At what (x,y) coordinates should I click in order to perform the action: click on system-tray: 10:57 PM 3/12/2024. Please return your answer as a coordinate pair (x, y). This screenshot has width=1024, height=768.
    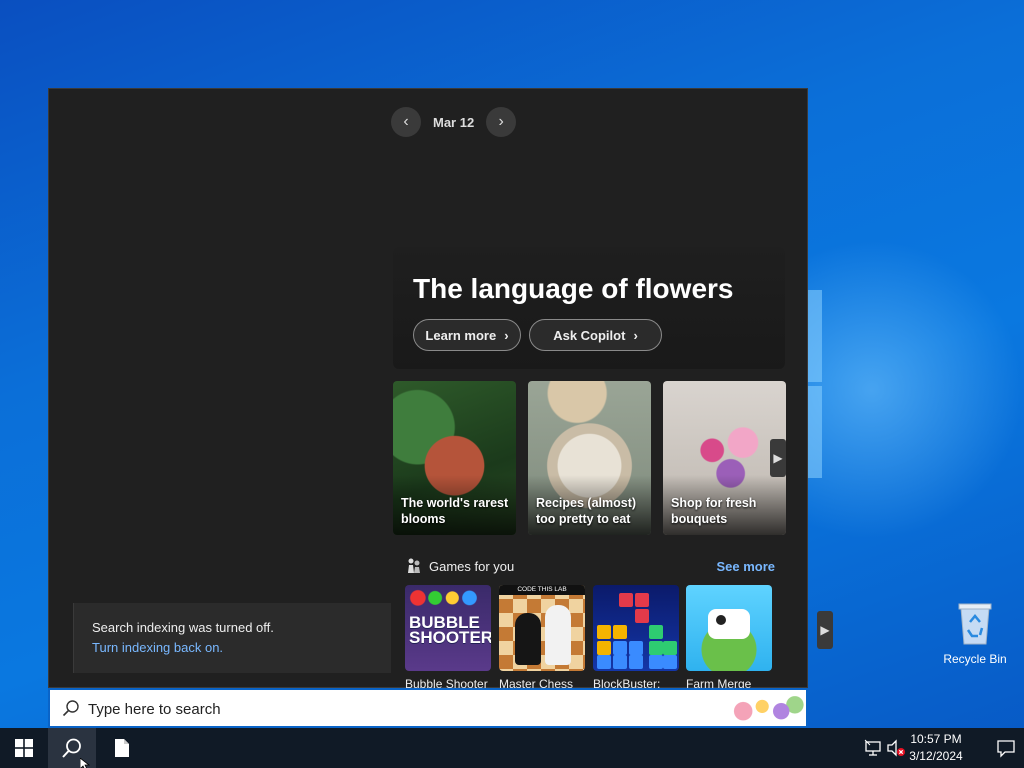
    Looking at the image, I should click on (939, 748).